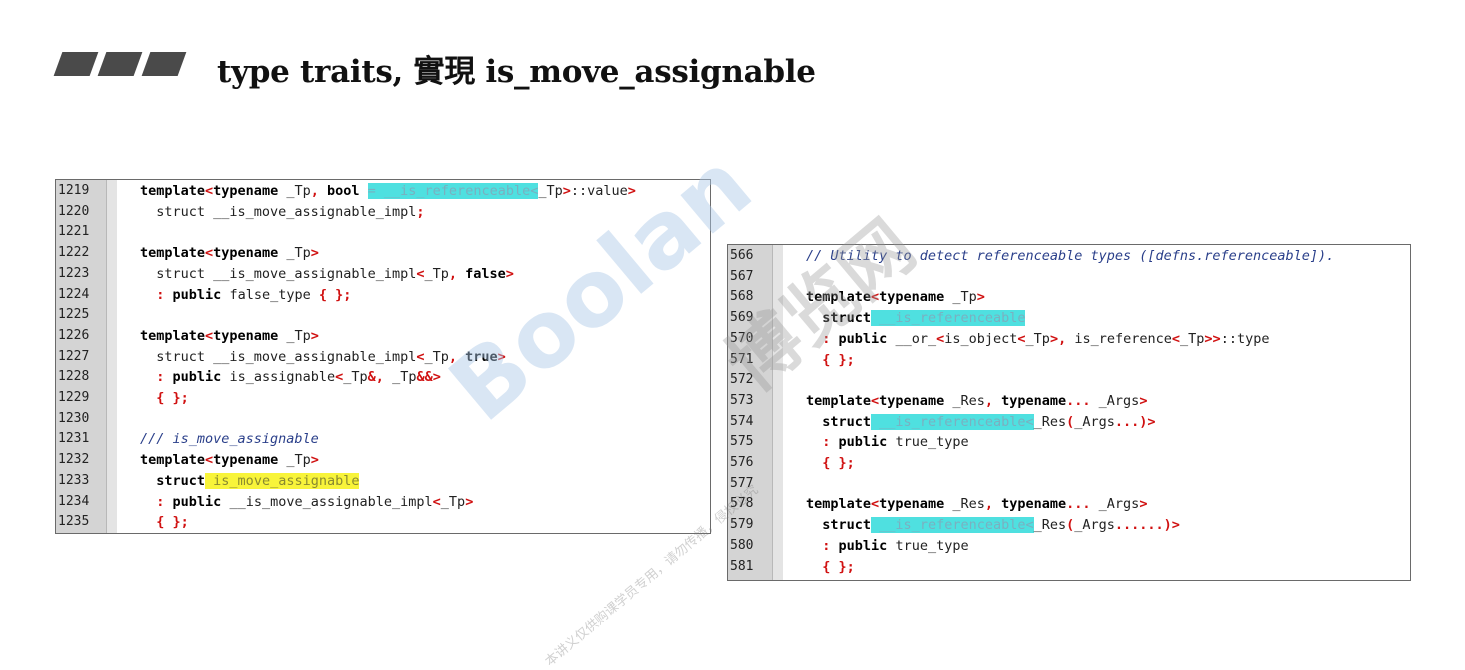 This screenshot has width=1465, height=670. Describe the element at coordinates (74, 439) in the screenshot. I see `line-number: 1231` at that location.